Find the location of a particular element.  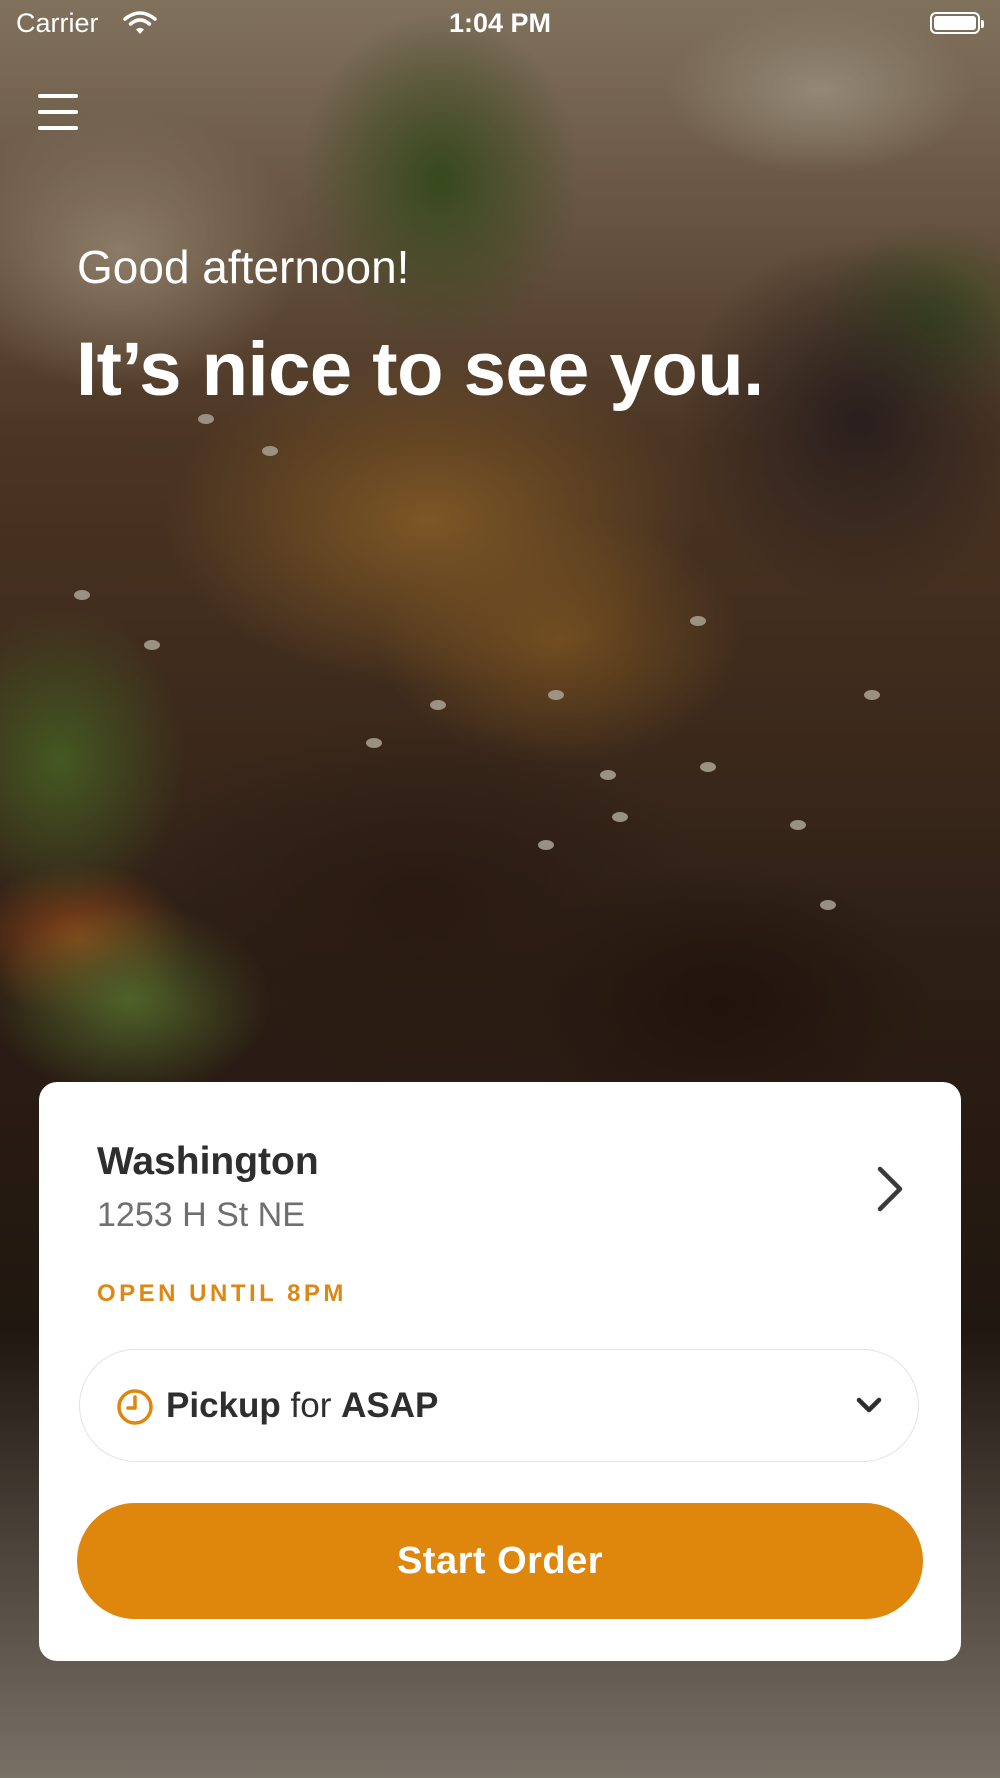

pickup-summary: Pickup for ASAP is located at coordinates (302, 1406).